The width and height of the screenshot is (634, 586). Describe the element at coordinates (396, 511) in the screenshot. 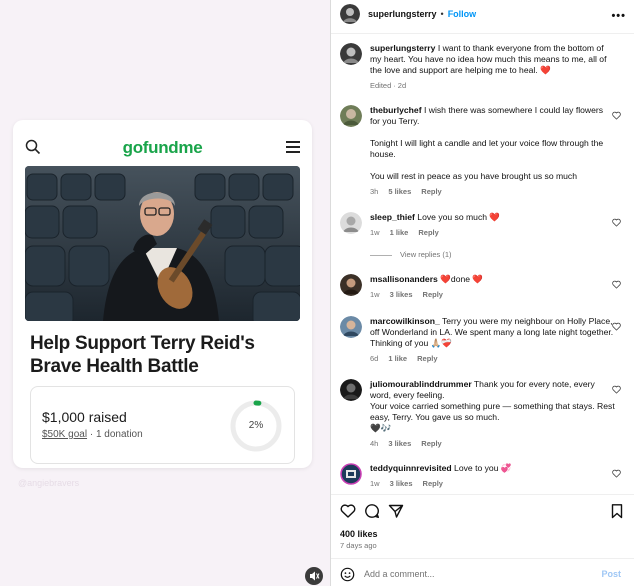

I see `share-icon` at that location.